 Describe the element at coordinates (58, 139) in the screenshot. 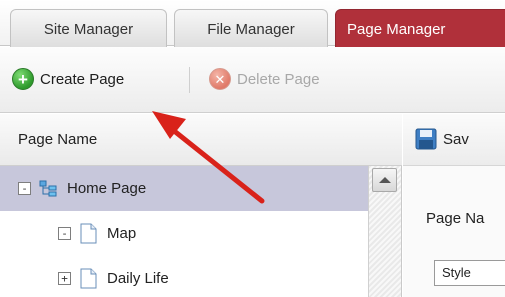

I see `column-header-label: Page Name` at that location.